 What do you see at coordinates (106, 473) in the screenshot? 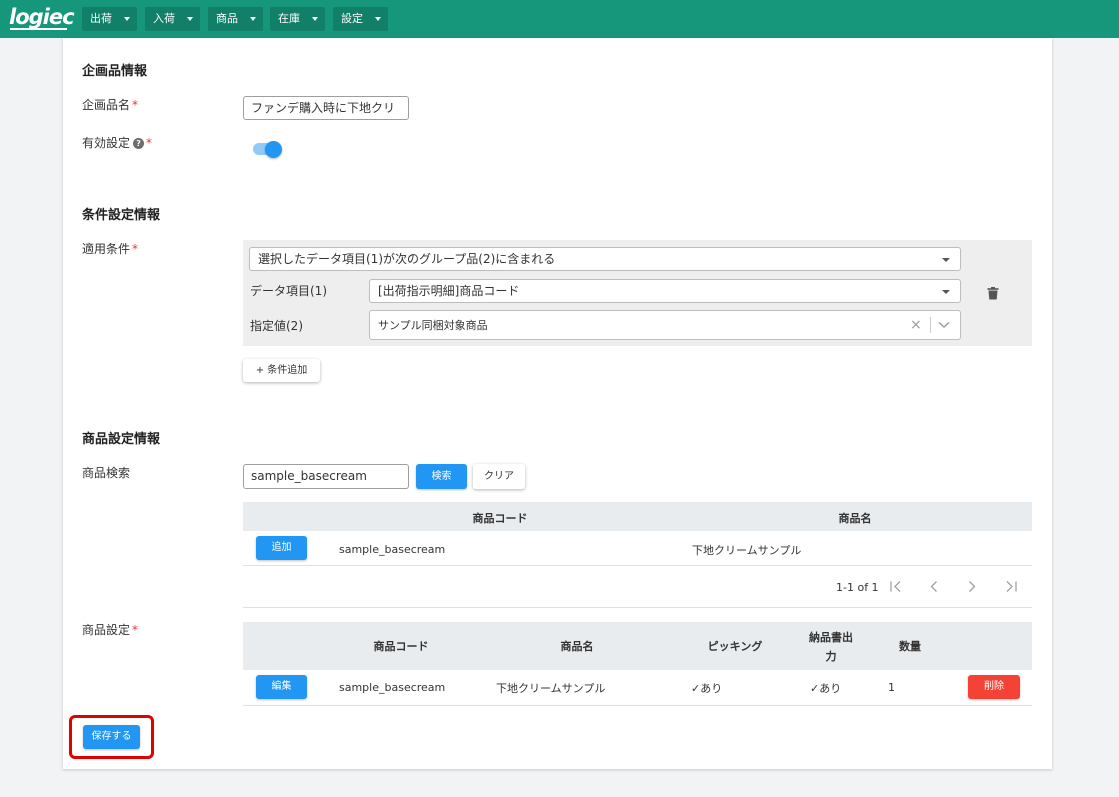
I see `product-search-label: 商品検索` at bounding box center [106, 473].